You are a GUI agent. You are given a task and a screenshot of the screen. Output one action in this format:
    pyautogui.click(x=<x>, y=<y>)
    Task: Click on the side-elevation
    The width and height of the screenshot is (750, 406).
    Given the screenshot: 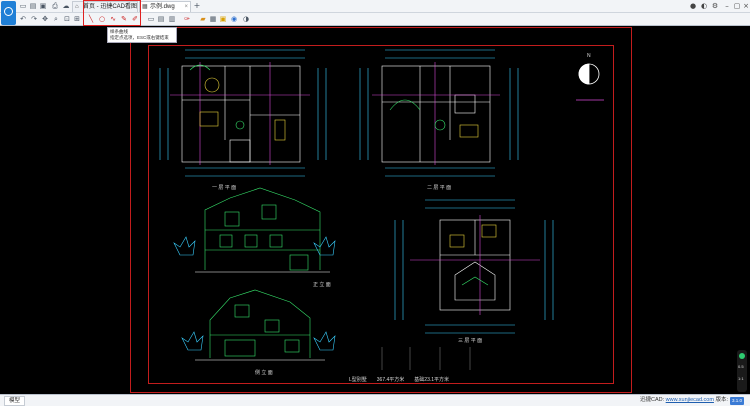 What is the action you would take?
    pyautogui.click(x=258, y=325)
    